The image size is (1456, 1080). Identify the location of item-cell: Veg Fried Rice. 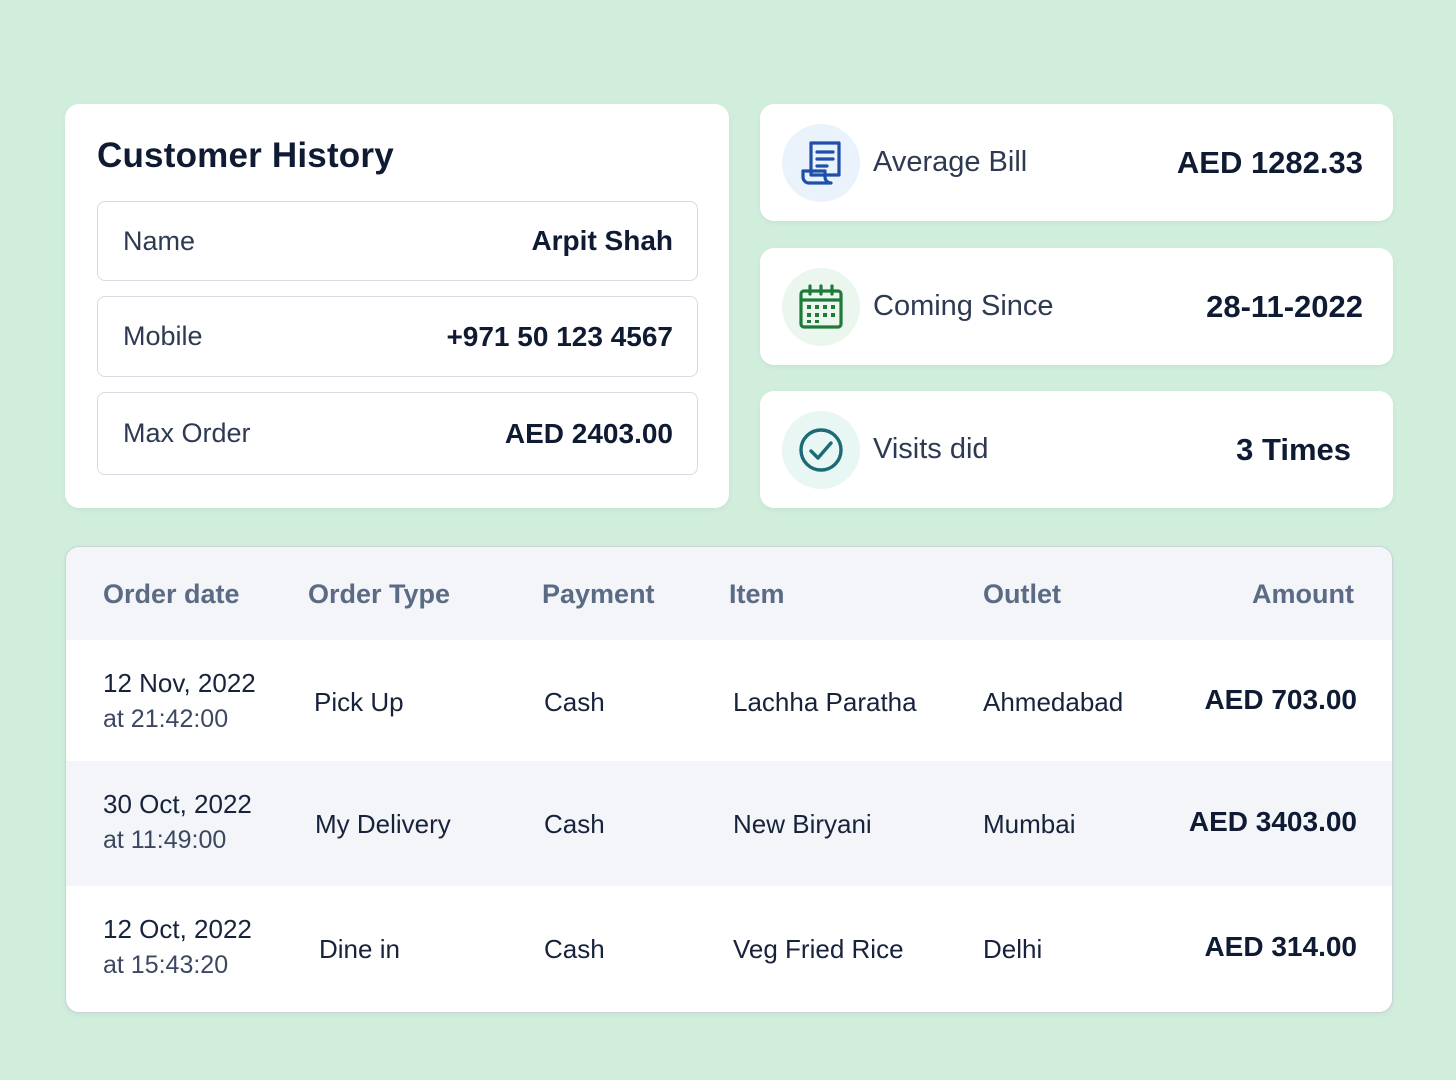
(818, 949).